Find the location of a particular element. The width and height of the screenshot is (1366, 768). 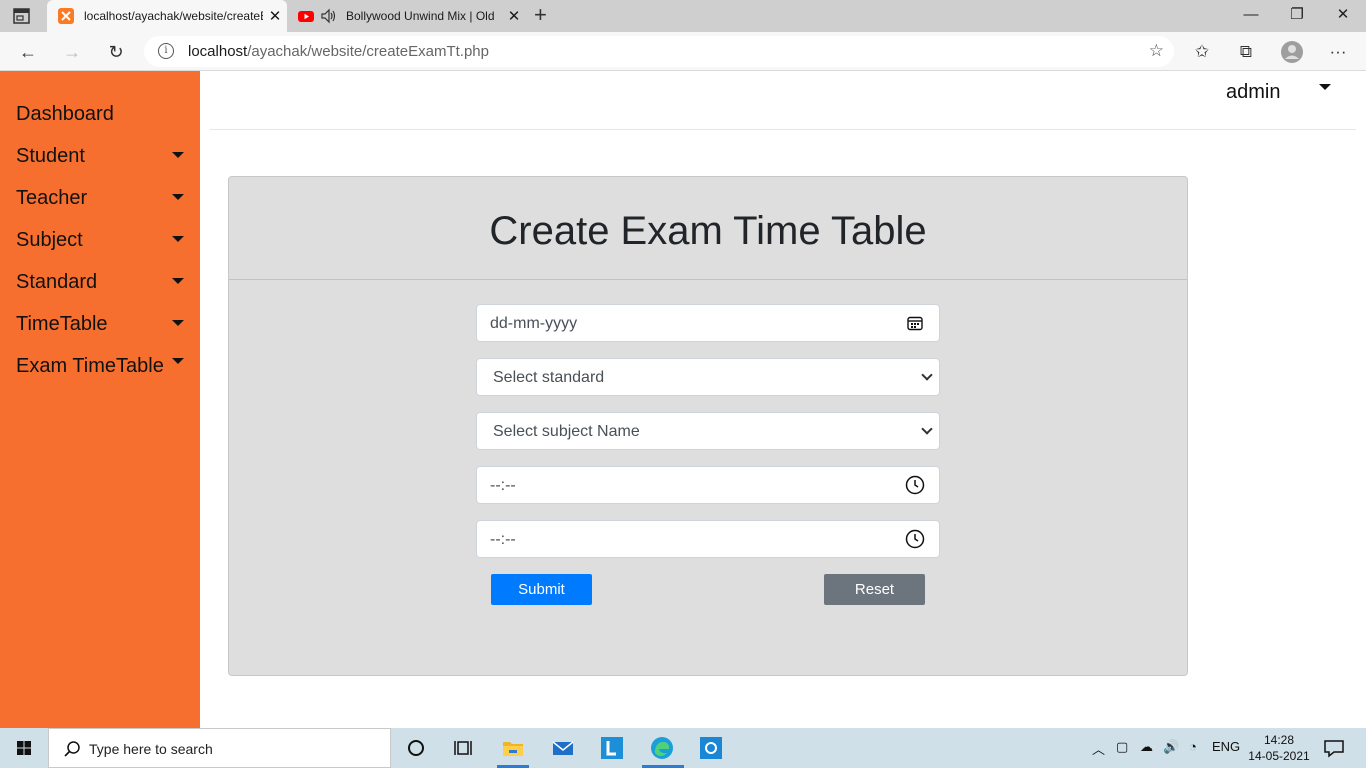

reset-button: Reset is located at coordinates (874, 589).